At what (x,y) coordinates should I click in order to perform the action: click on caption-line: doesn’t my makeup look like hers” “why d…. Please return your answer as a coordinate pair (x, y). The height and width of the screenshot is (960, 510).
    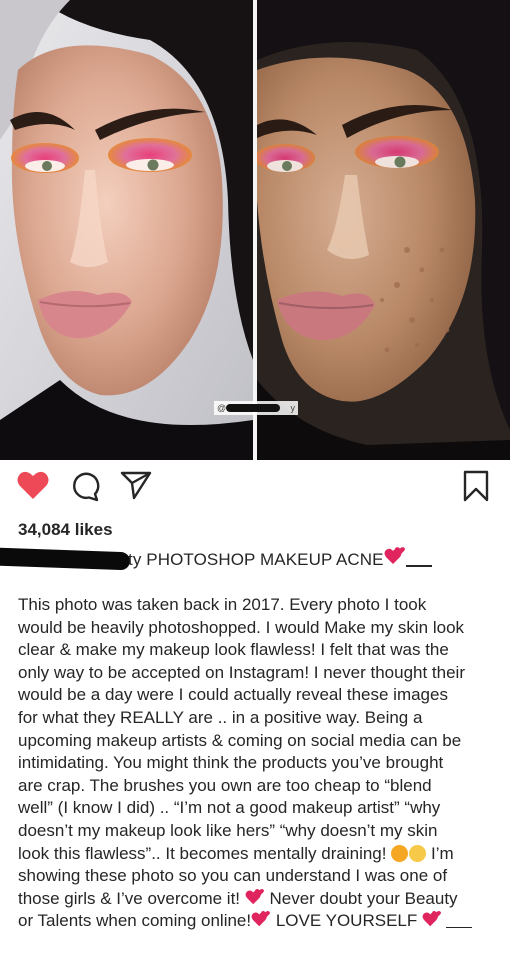
    Looking at the image, I should click on (228, 830).